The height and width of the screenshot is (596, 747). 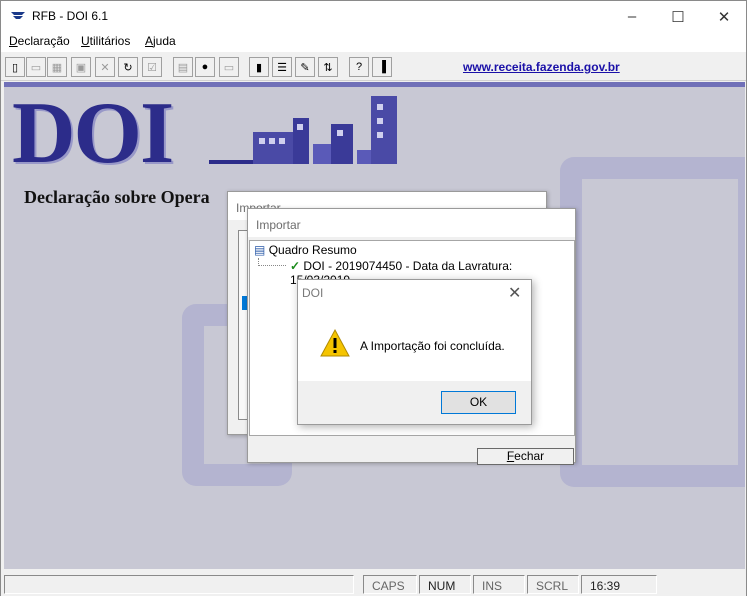 I want to click on grid-icon: ▦, so click(x=57, y=67).